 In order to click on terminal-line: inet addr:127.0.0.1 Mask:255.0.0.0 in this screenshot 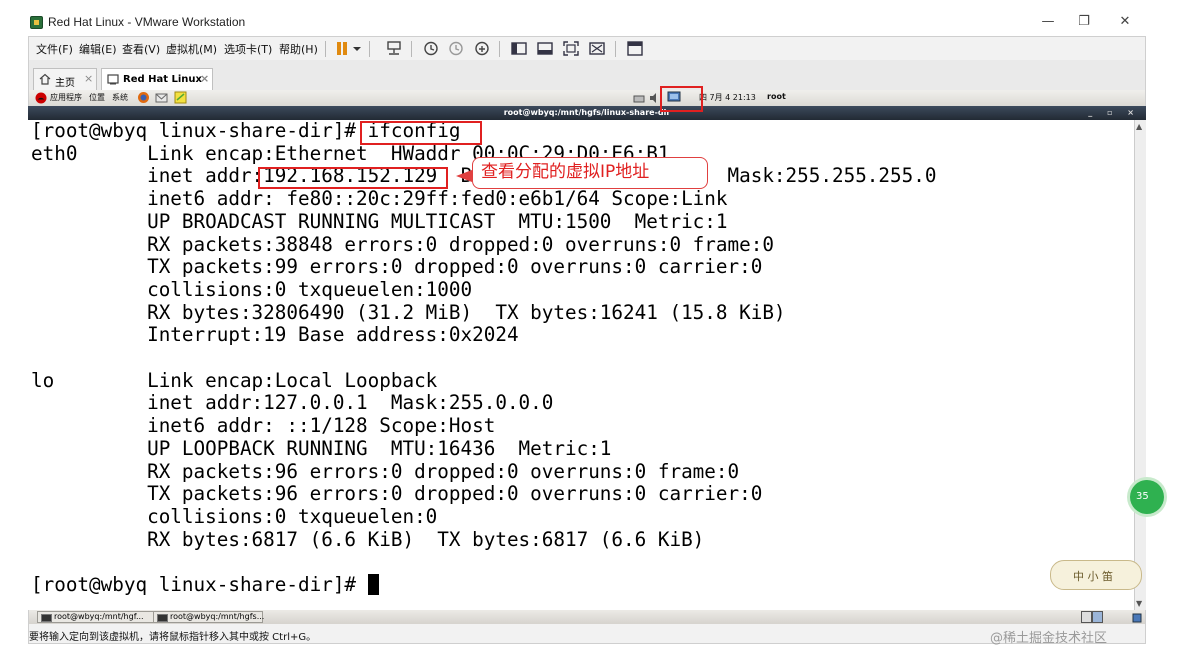, I will do `click(292, 403)`.